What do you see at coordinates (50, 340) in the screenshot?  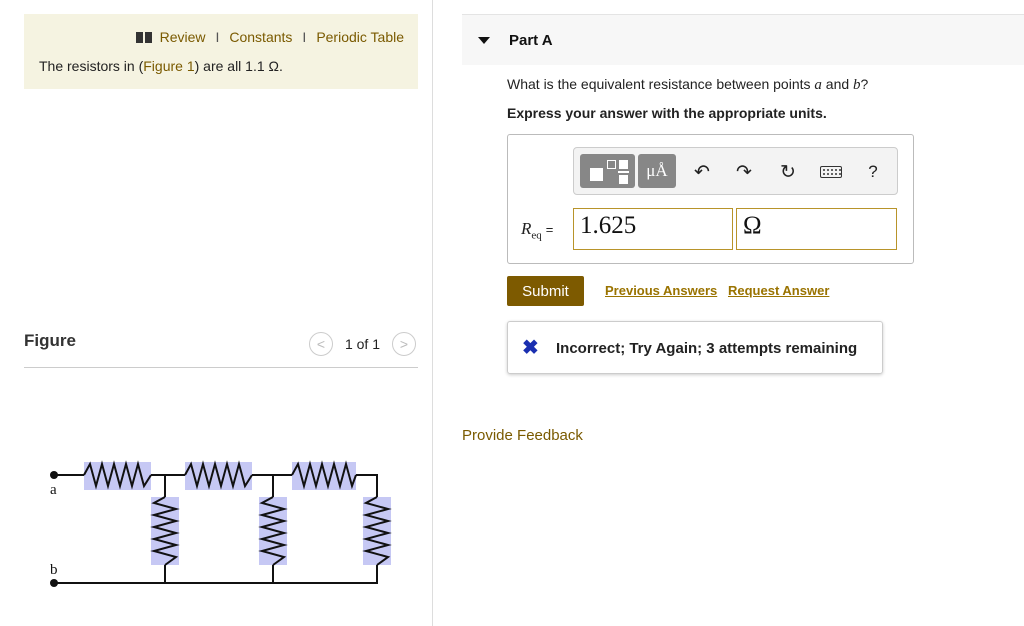 I see `figure-title: Figure` at bounding box center [50, 340].